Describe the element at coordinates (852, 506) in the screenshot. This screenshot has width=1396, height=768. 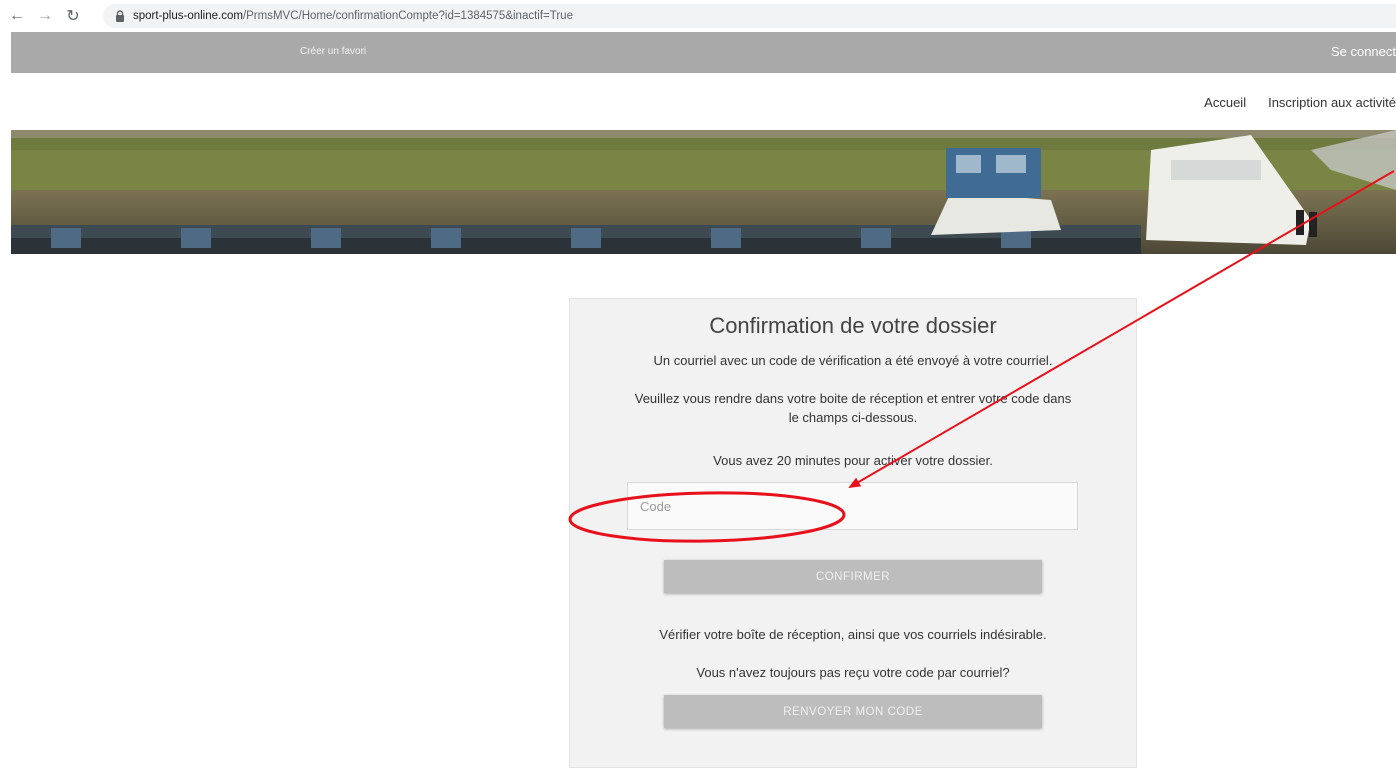
I see `code-input` at that location.